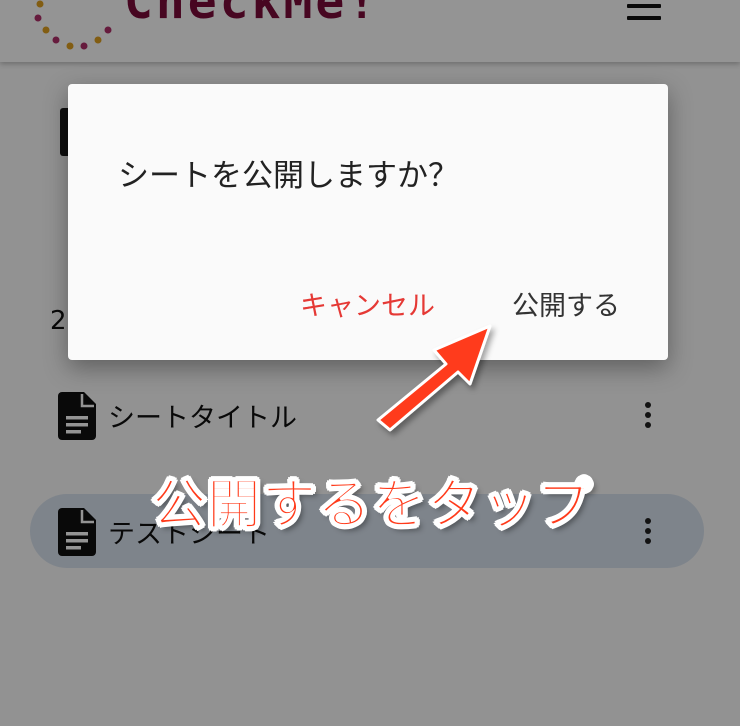  Describe the element at coordinates (566, 303) in the screenshot. I see `publish-button: 公開する` at that location.